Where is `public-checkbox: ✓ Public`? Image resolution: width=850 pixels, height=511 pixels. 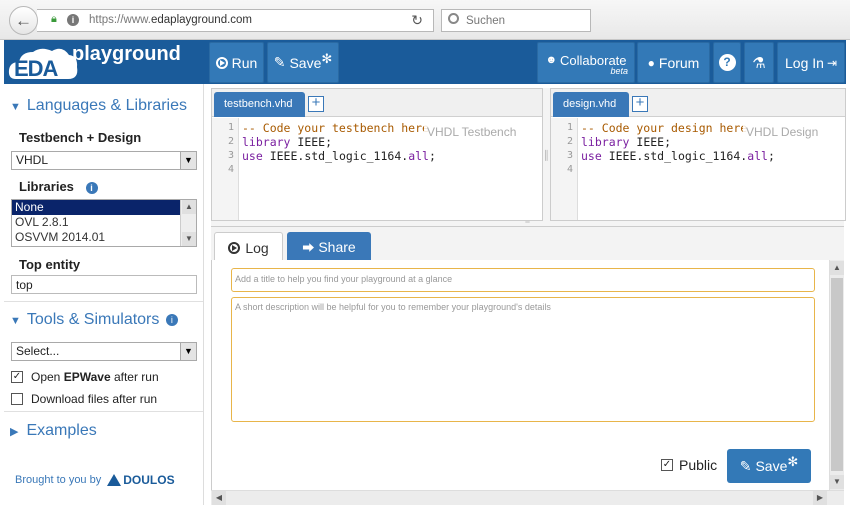
public-checkbox: ✓ Public is located at coordinates (689, 465).